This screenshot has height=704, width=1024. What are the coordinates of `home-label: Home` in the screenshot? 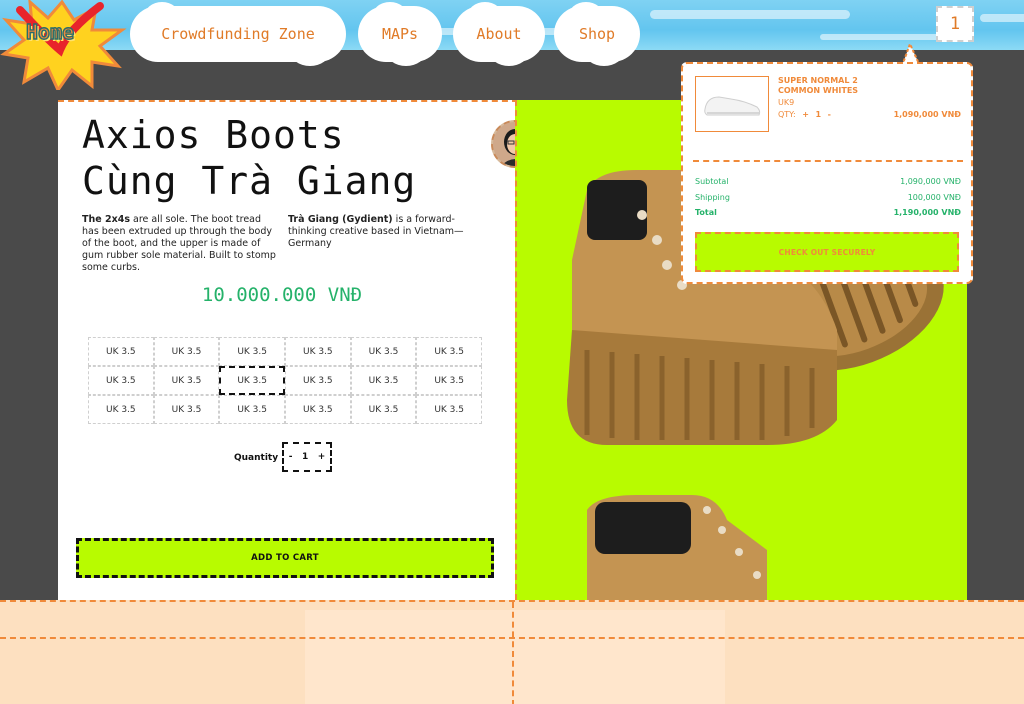 It's located at (50, 31).